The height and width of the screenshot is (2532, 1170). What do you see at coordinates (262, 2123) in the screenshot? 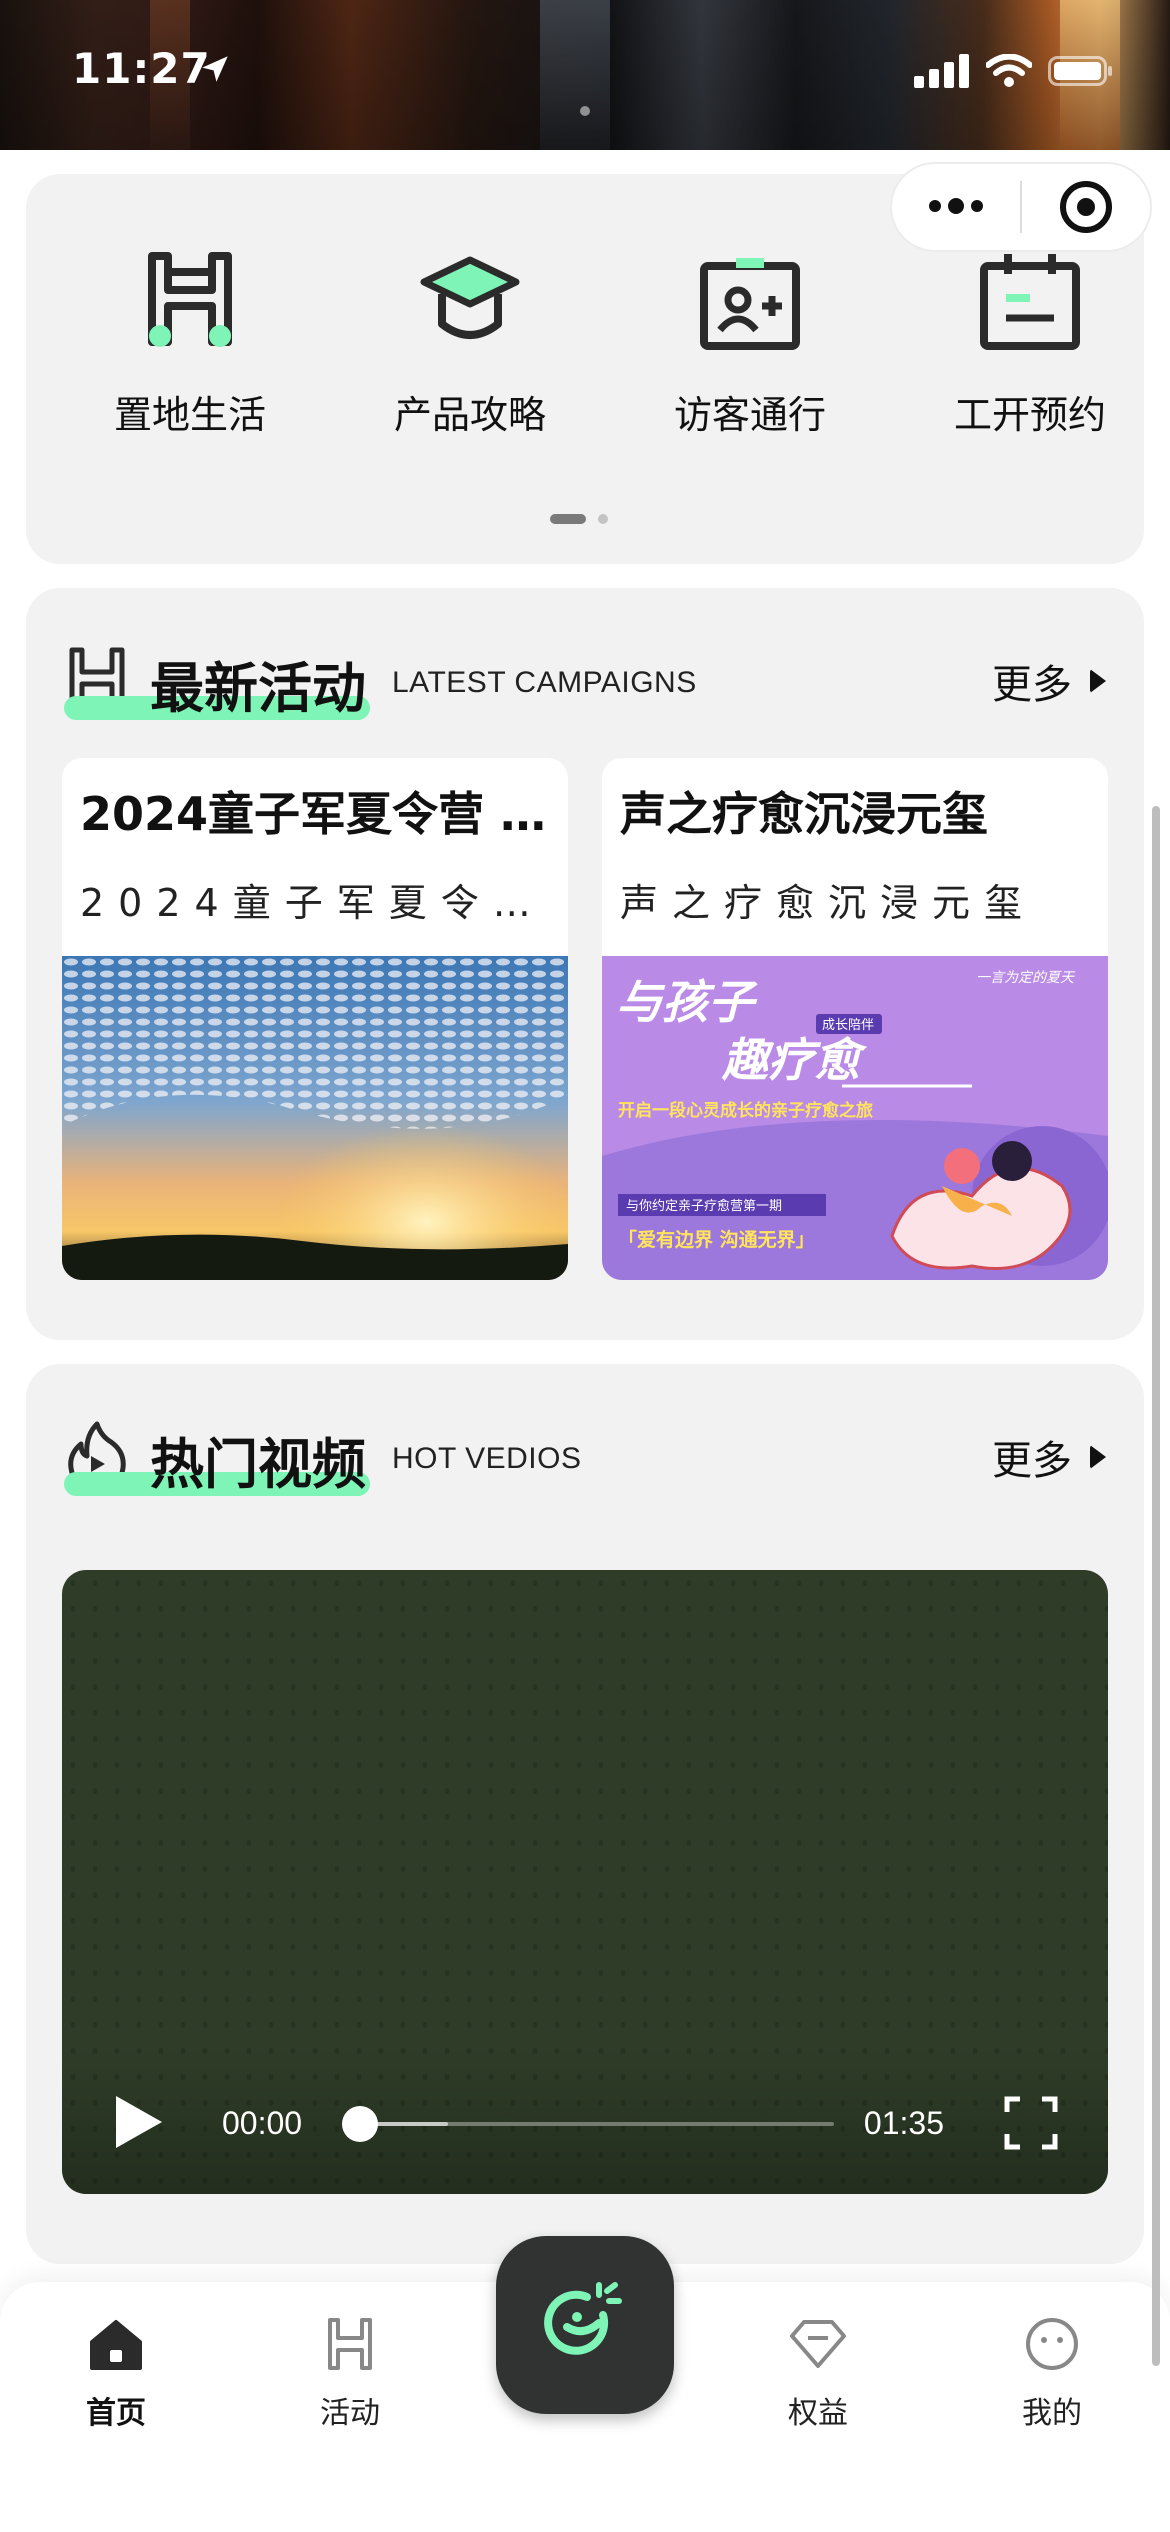
I see `video-current-time: 00:00` at bounding box center [262, 2123].